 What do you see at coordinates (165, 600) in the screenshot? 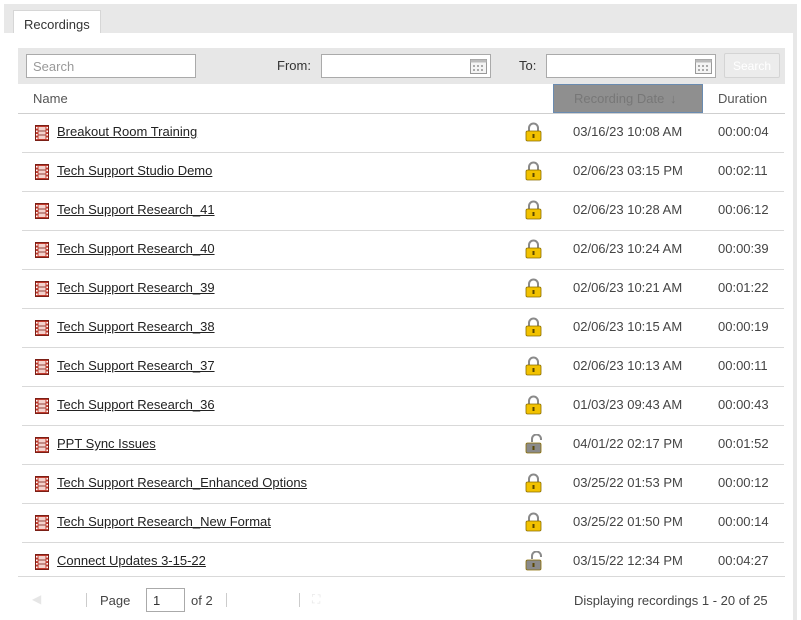
I see `page-number-input` at bounding box center [165, 600].